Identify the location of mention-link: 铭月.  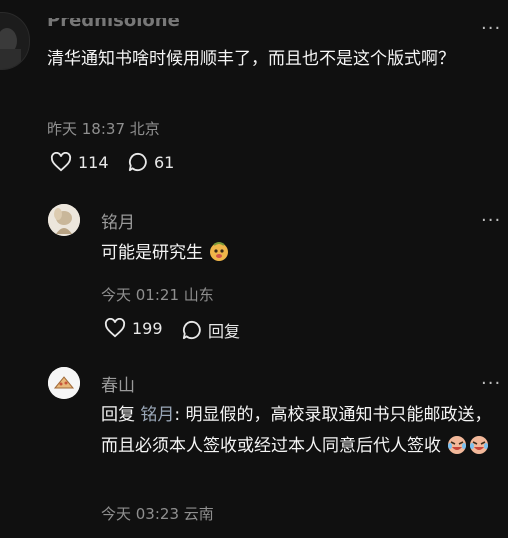
(157, 415).